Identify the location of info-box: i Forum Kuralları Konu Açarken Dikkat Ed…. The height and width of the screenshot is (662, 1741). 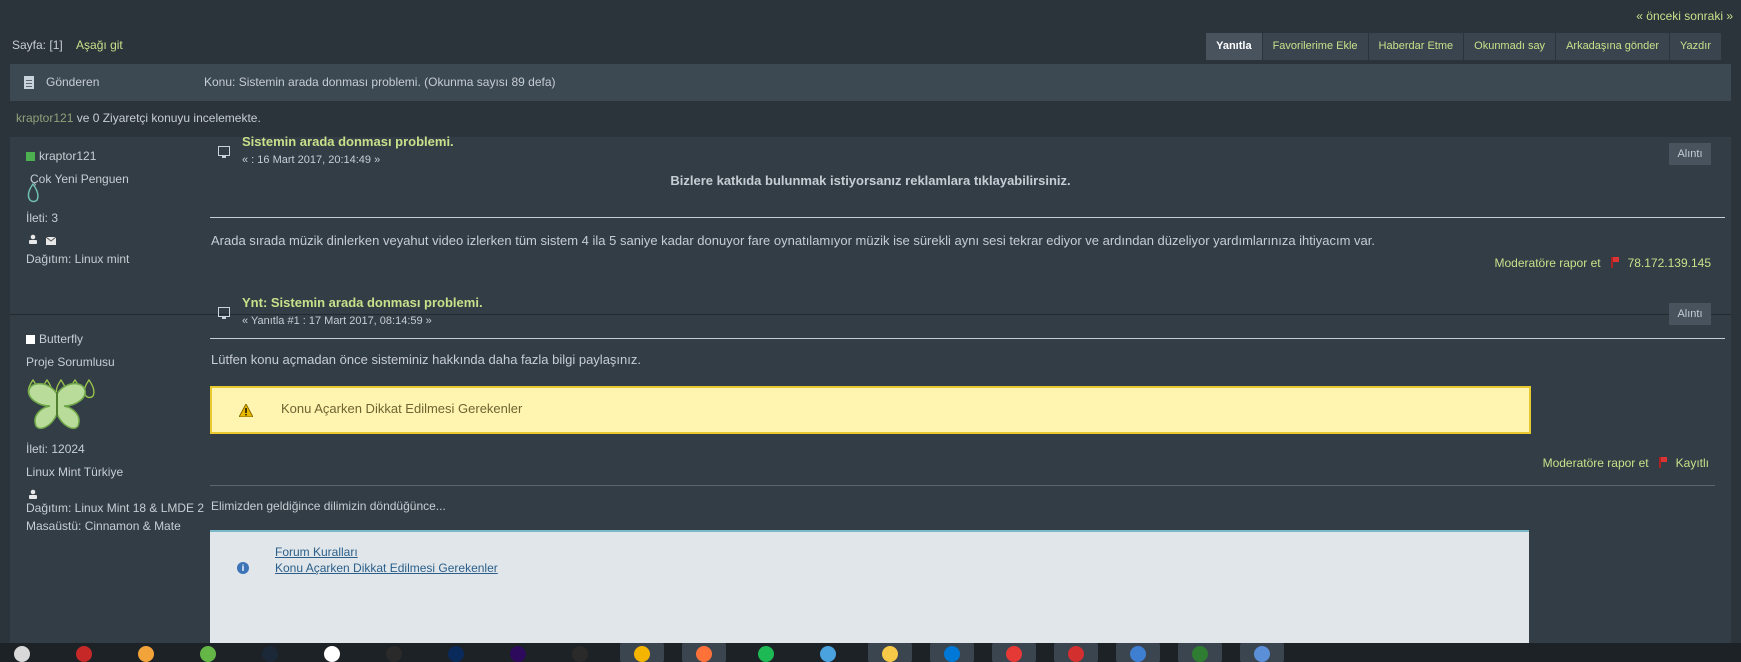
(869, 587).